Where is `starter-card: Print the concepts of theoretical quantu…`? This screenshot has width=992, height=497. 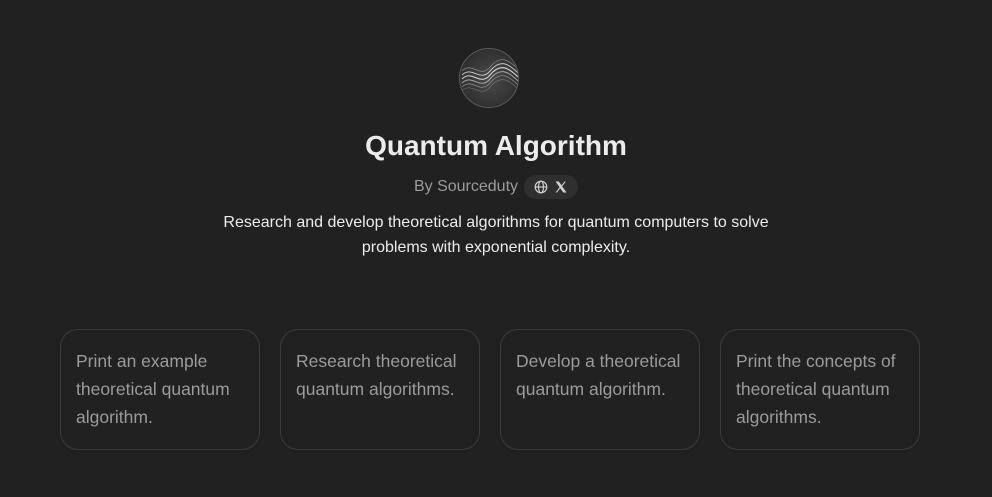
starter-card: Print the concepts of theoretical quantu… is located at coordinates (820, 389).